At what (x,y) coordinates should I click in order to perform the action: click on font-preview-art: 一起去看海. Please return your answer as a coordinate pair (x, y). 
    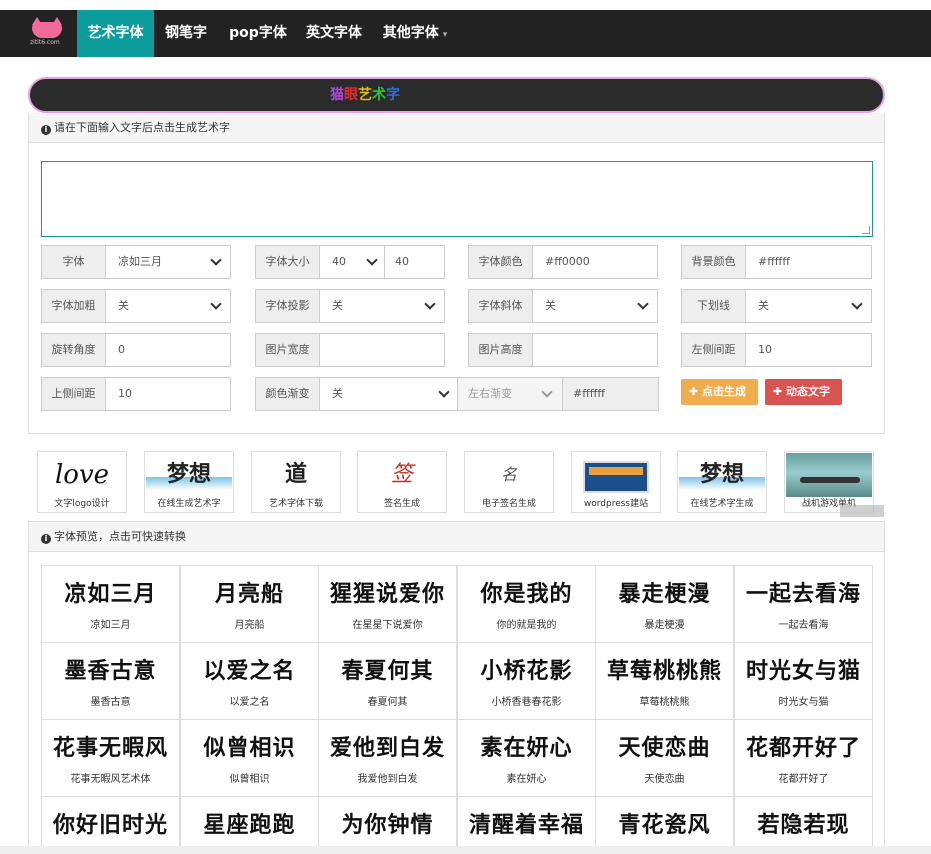
    Looking at the image, I should click on (803, 594).